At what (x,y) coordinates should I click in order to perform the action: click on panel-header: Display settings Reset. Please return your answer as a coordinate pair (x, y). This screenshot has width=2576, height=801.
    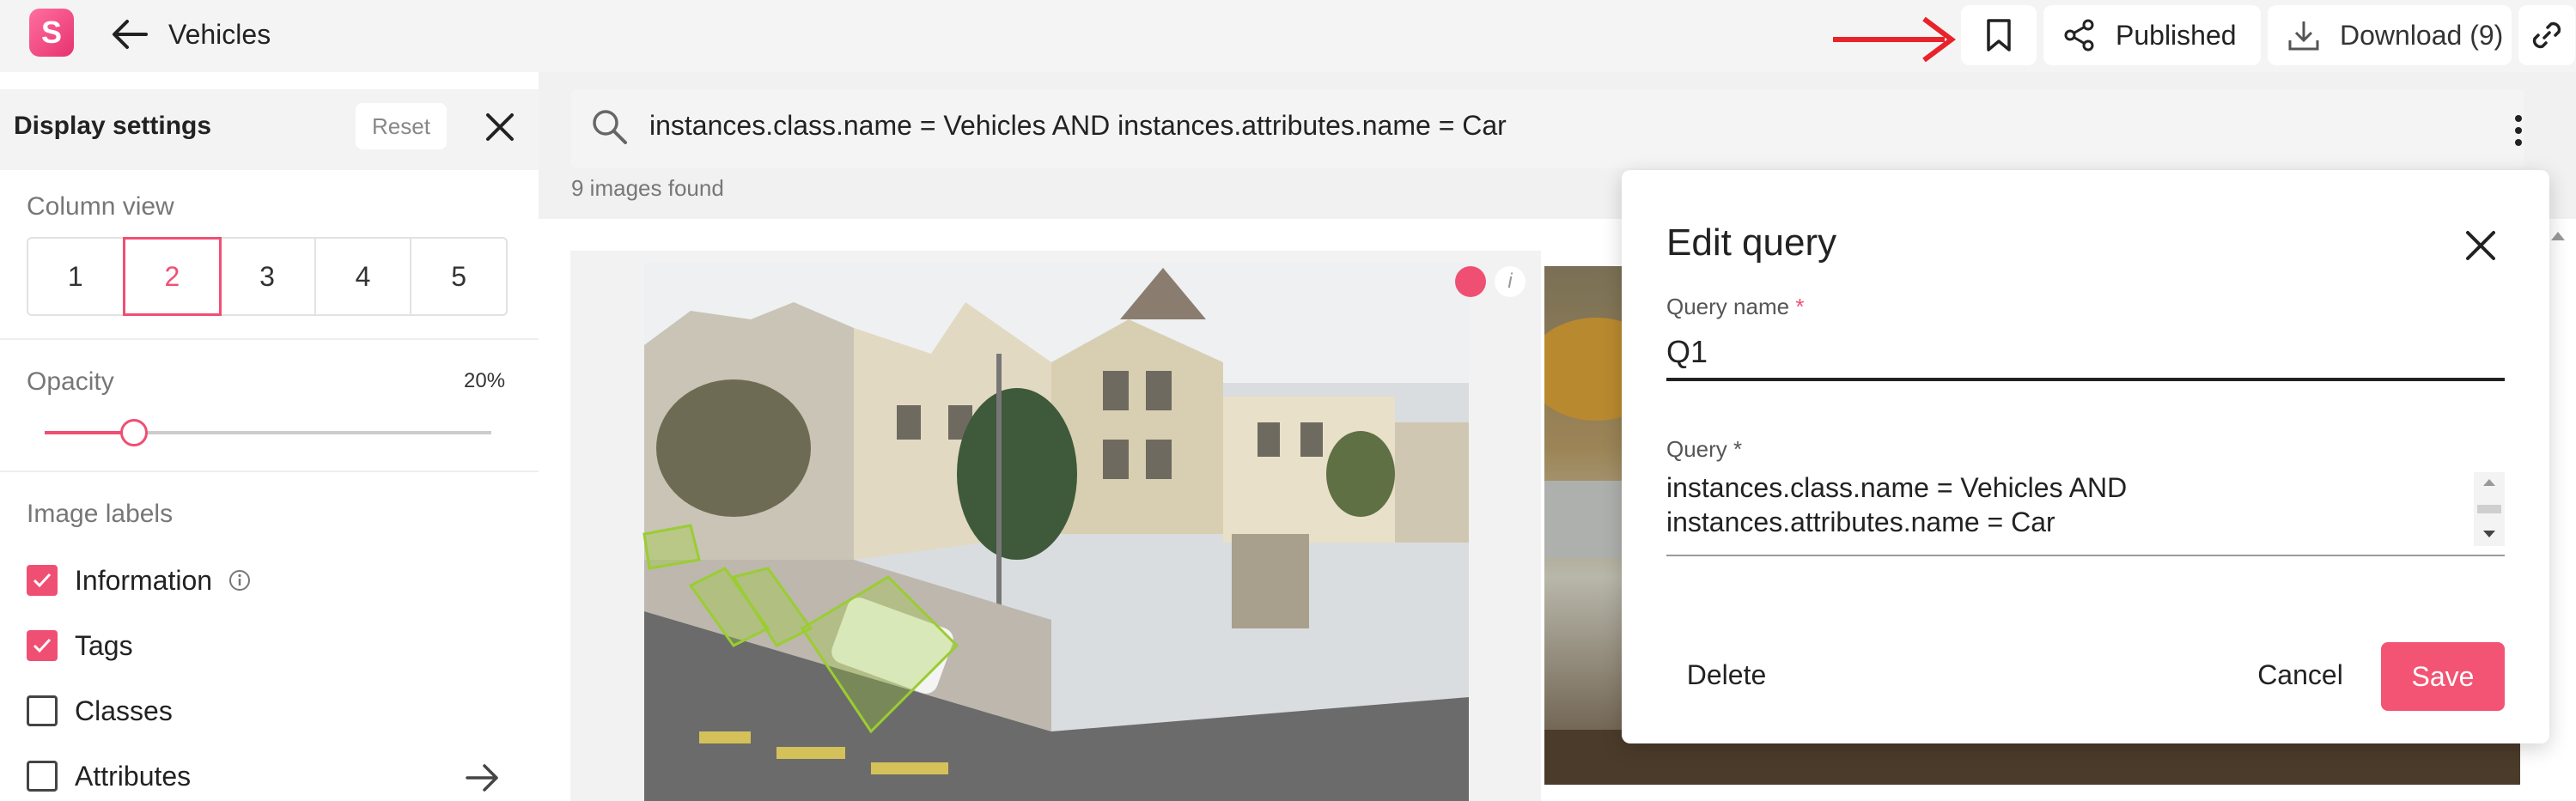
    Looking at the image, I should click on (269, 129).